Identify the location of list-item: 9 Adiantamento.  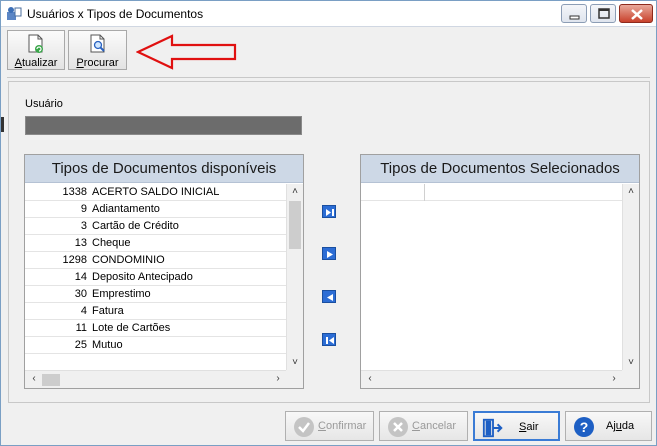
(156, 209).